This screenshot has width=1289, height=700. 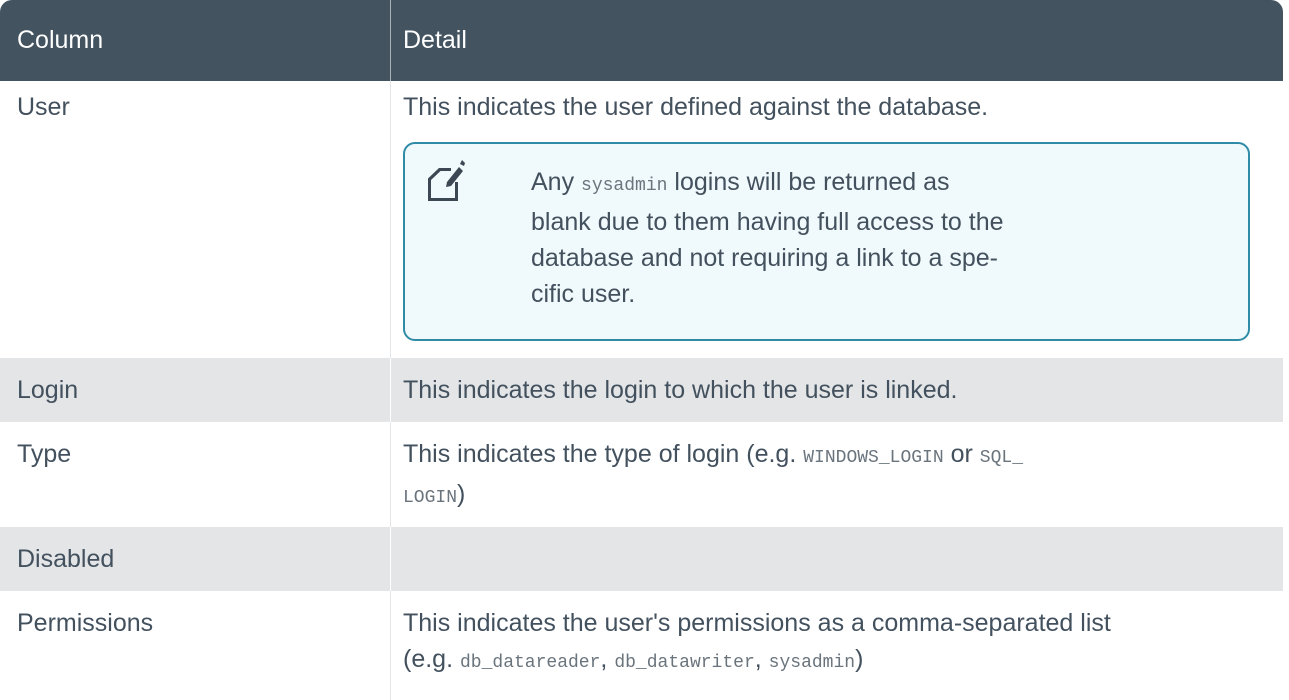 What do you see at coordinates (43, 107) in the screenshot?
I see `row-column-label: User` at bounding box center [43, 107].